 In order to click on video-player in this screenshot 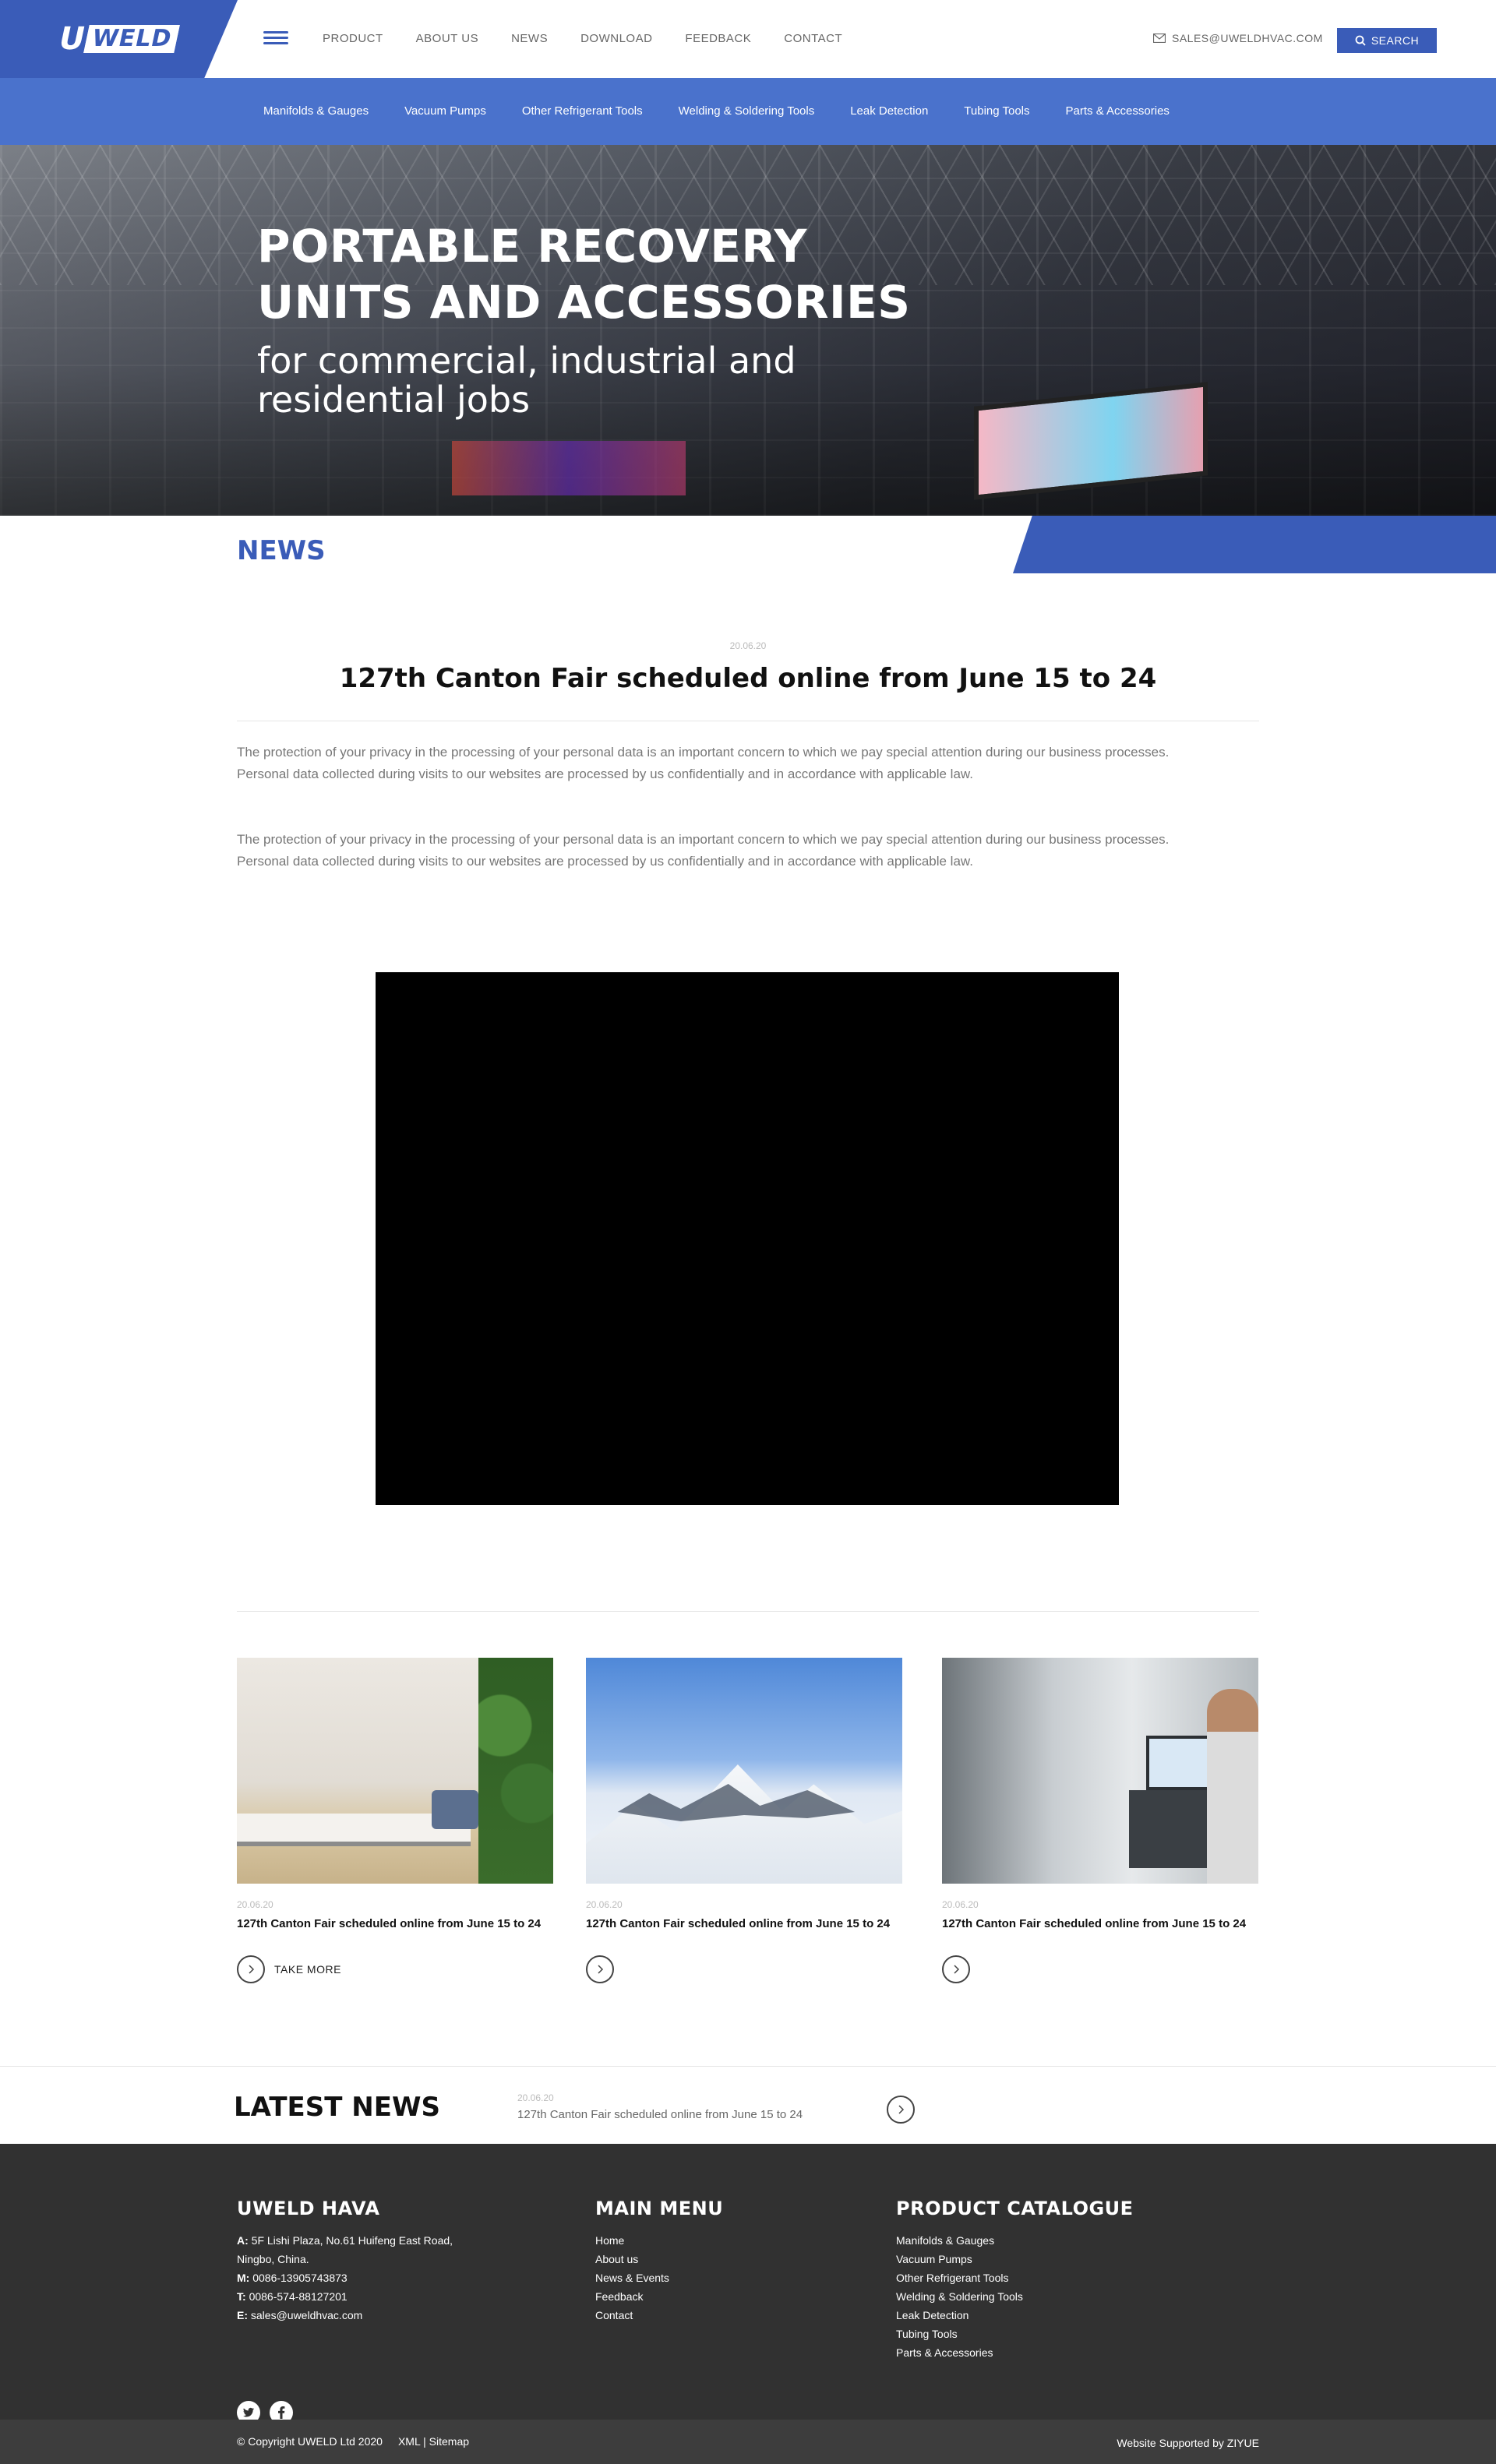, I will do `click(747, 1238)`.